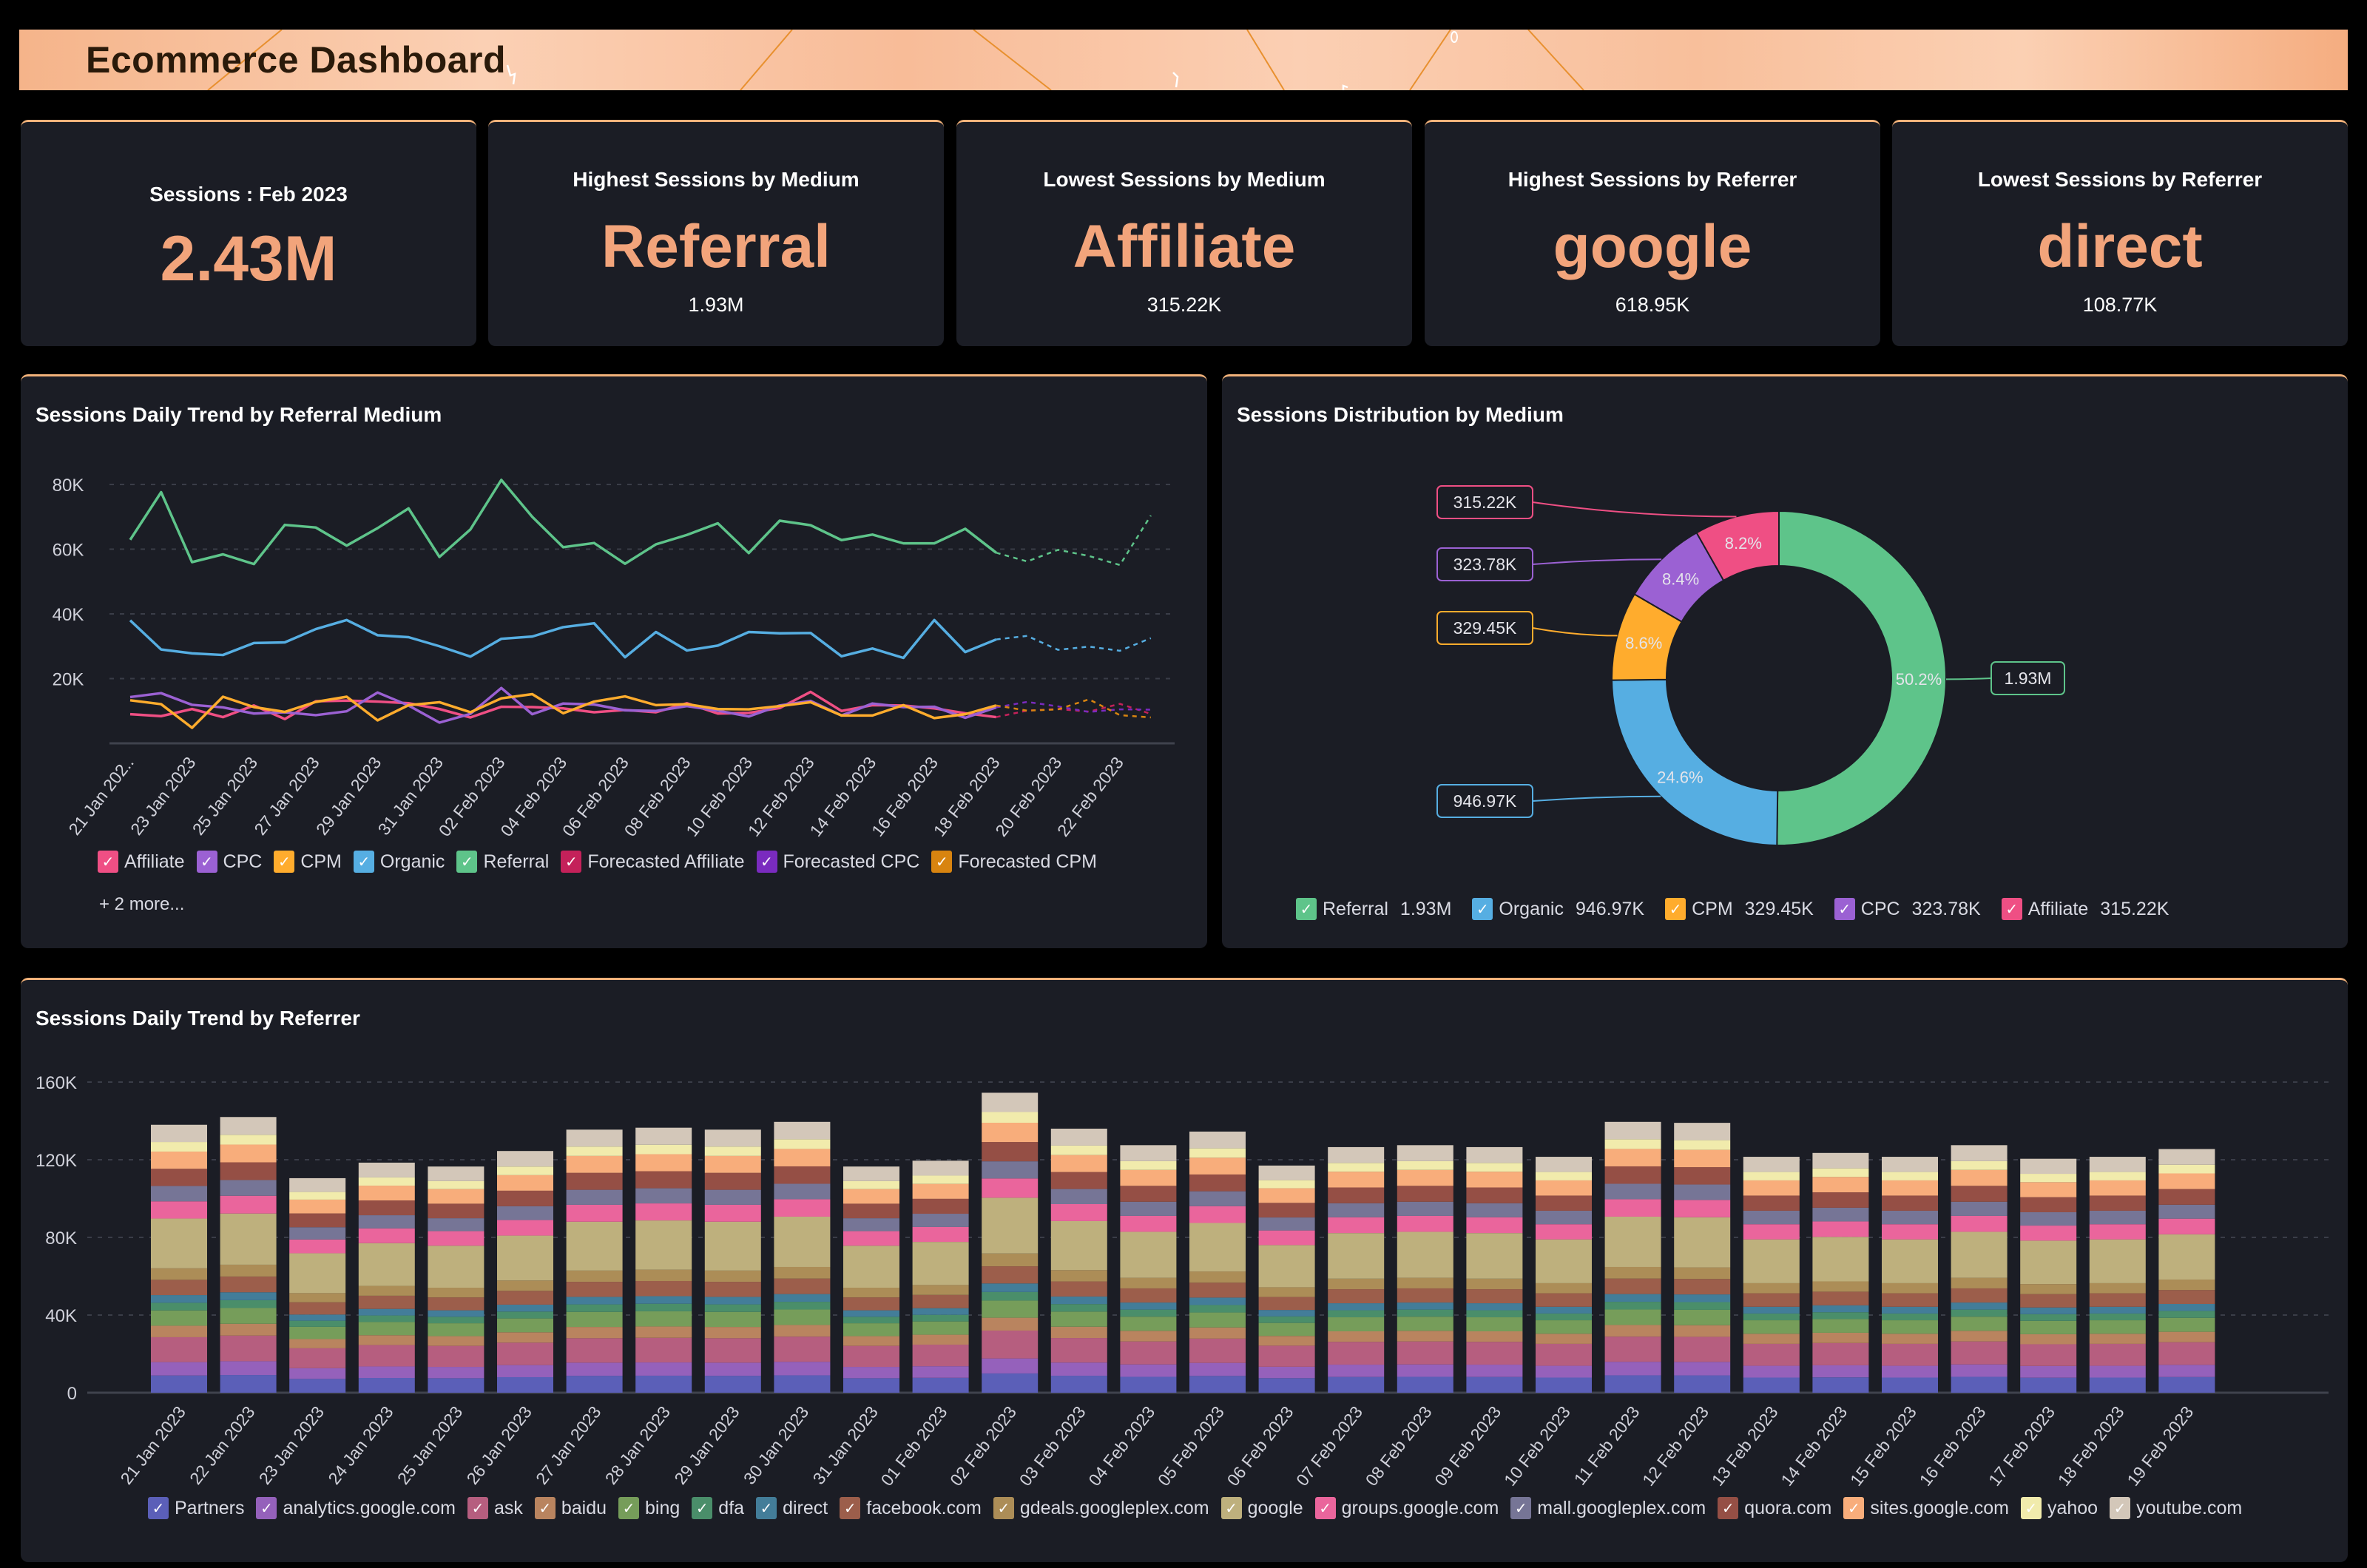 The height and width of the screenshot is (1568, 2367). What do you see at coordinates (495, 1508) in the screenshot?
I see `legend-item: ✓ ask` at bounding box center [495, 1508].